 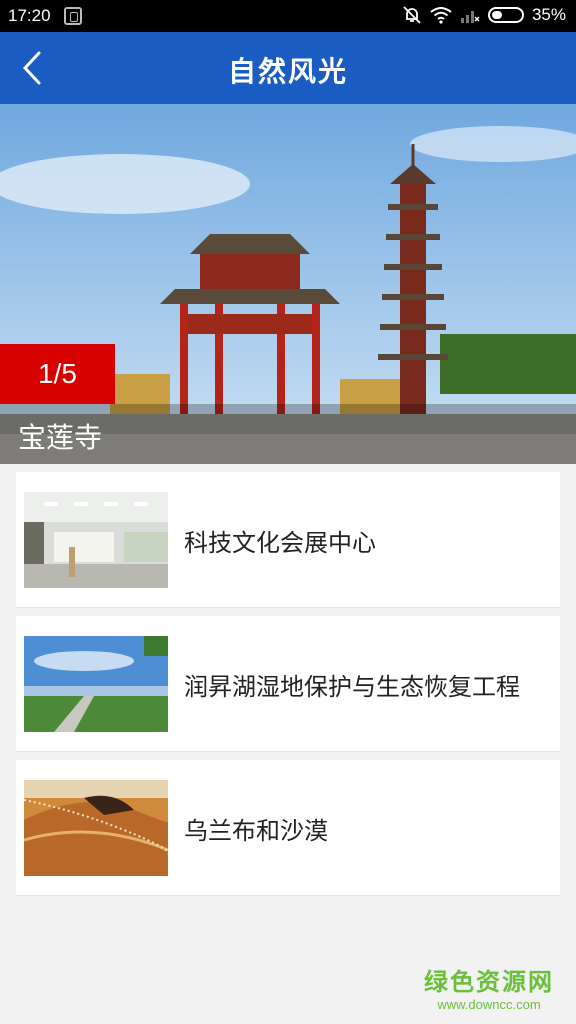 What do you see at coordinates (280, 542) in the screenshot?
I see `item-title: 科技文化会展中心` at bounding box center [280, 542].